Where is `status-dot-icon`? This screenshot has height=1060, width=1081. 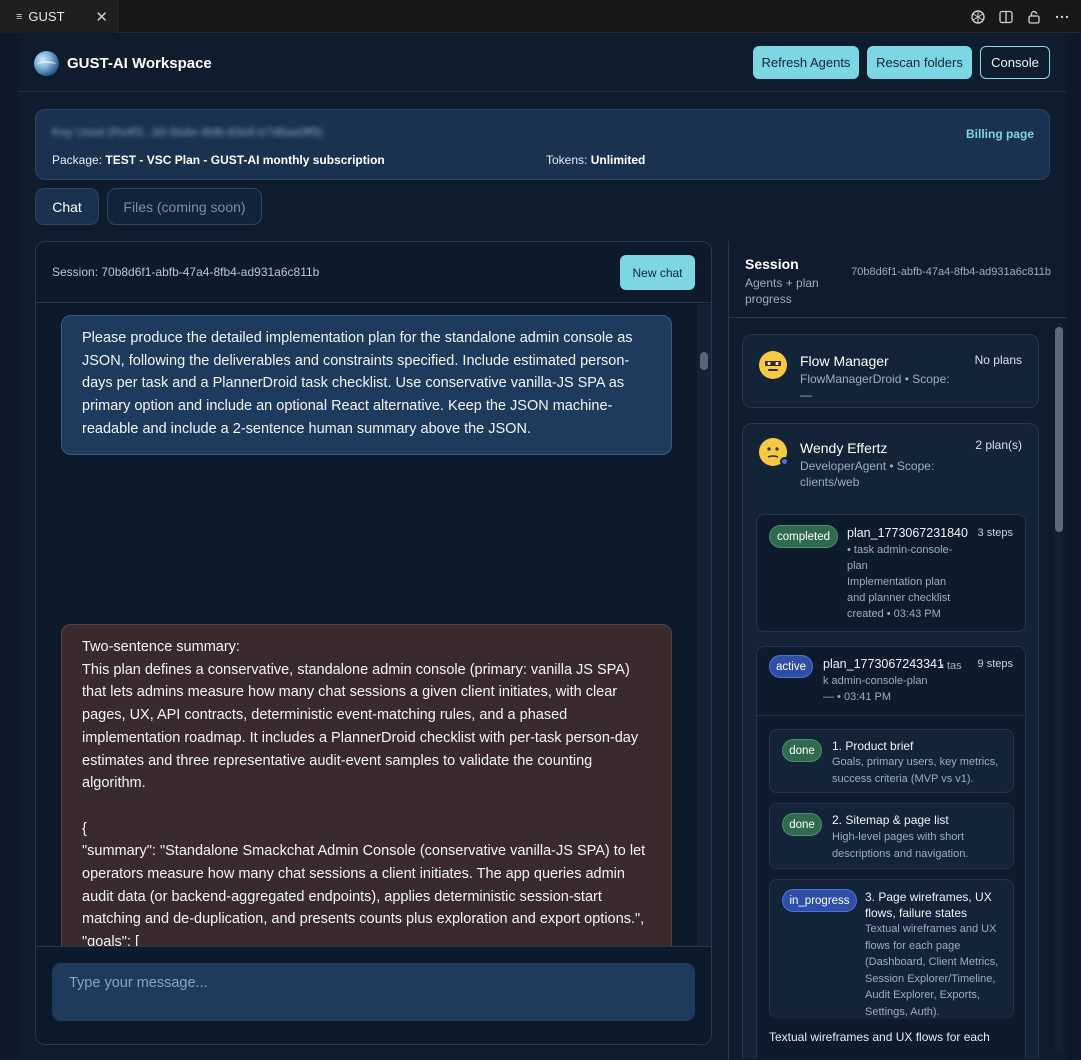 status-dot-icon is located at coordinates (784, 461).